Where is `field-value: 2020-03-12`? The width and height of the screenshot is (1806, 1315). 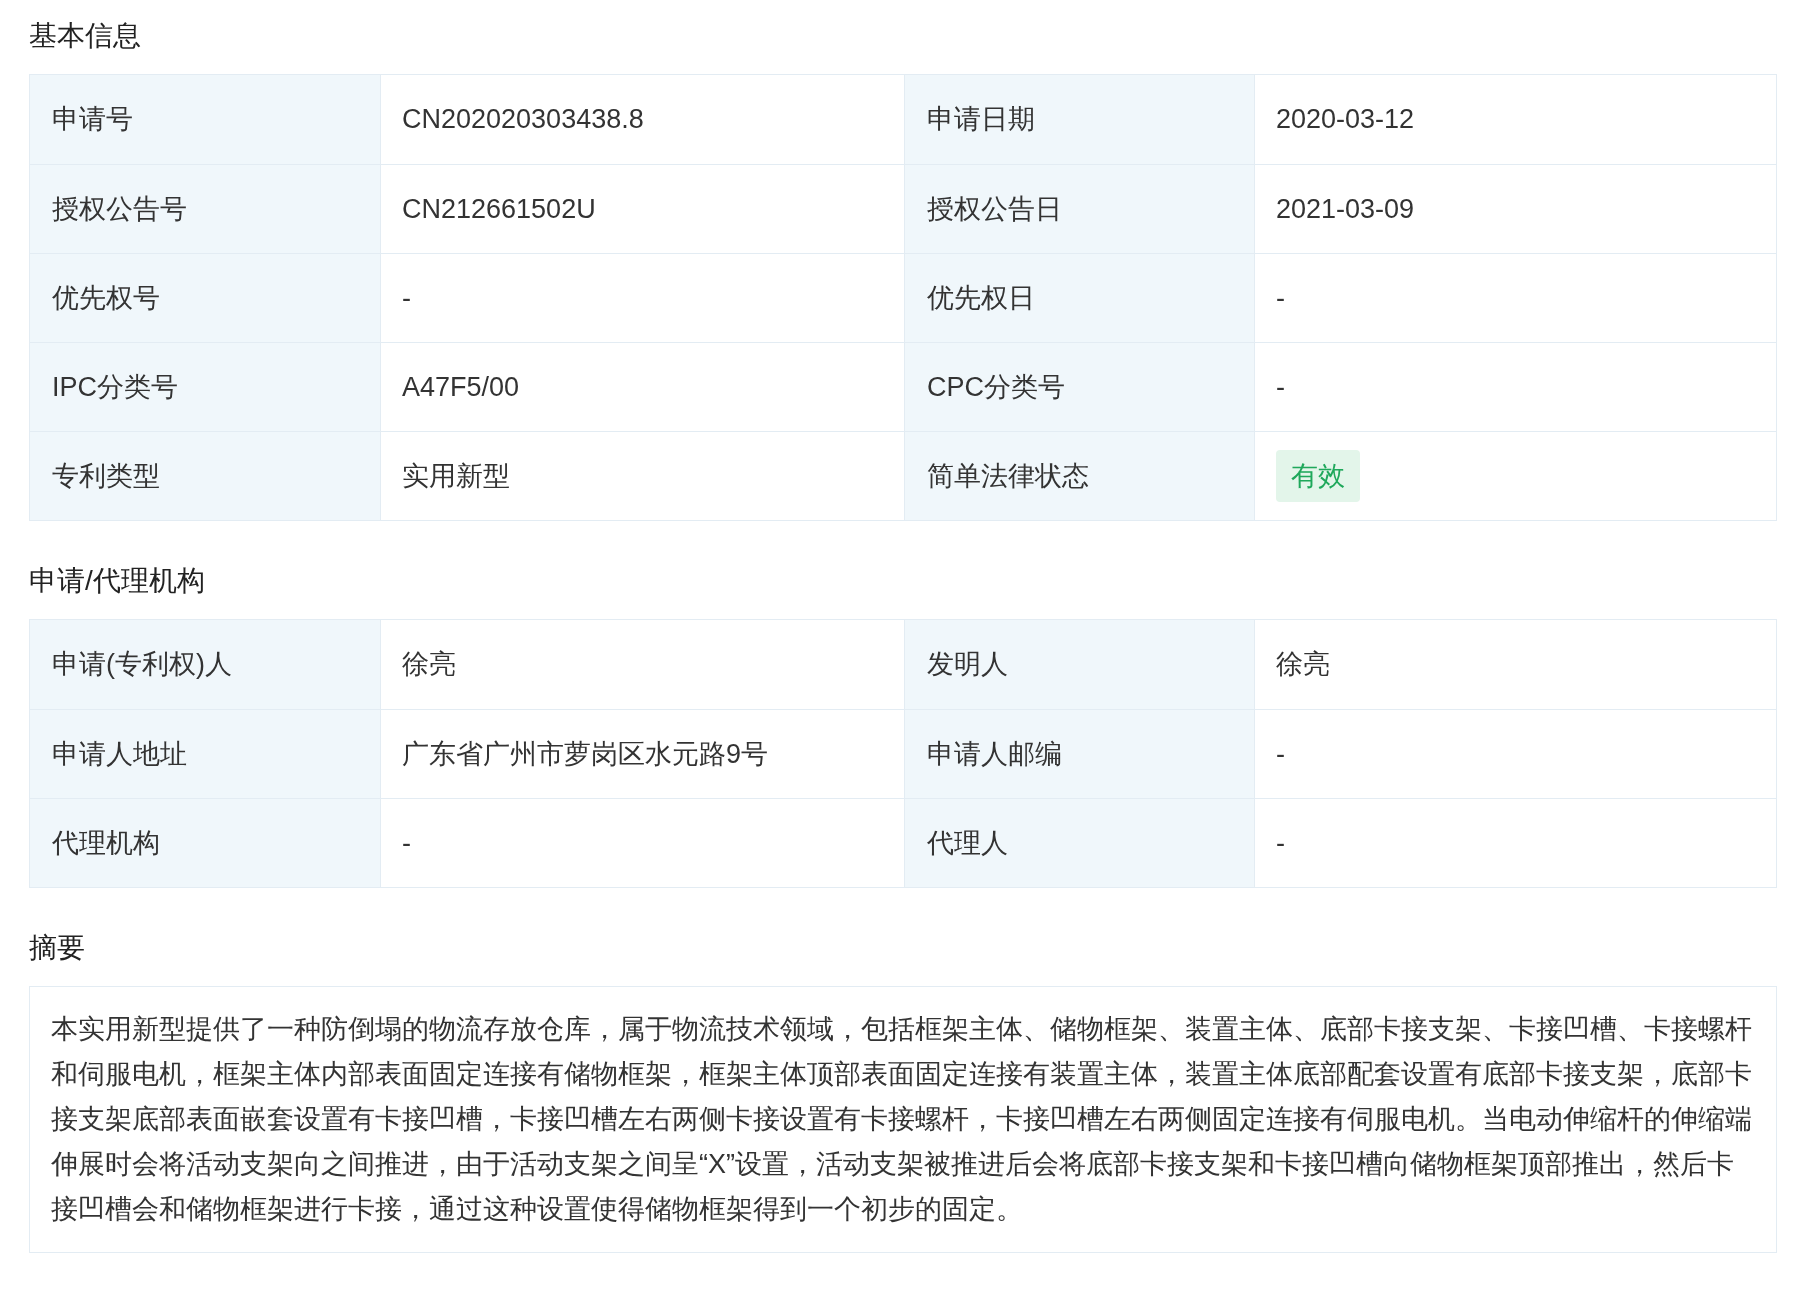
field-value: 2020-03-12 is located at coordinates (1345, 120).